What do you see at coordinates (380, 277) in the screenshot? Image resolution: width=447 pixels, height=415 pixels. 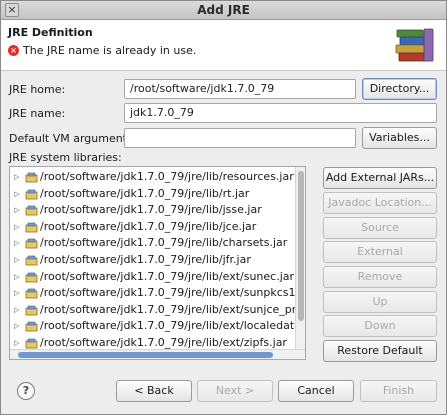 I see `remove-button: Remove` at bounding box center [380, 277].